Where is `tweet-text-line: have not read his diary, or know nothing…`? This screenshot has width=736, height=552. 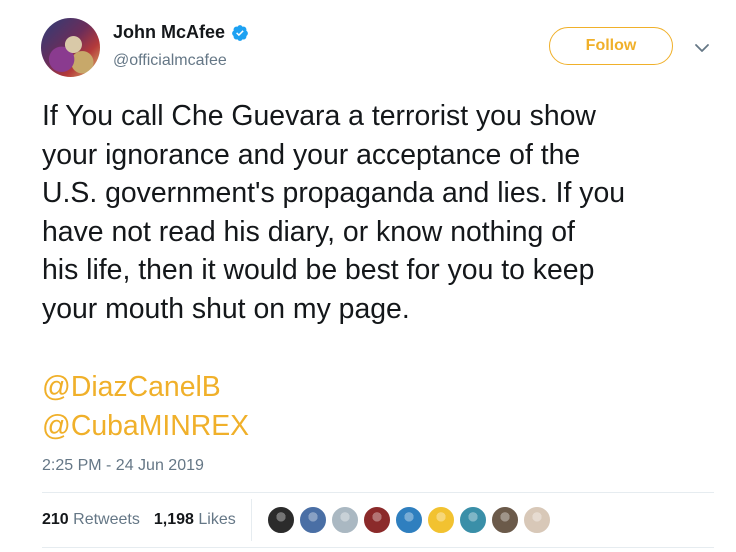
tweet-text-line: have not read his diary, or know nothing… is located at coordinates (308, 231).